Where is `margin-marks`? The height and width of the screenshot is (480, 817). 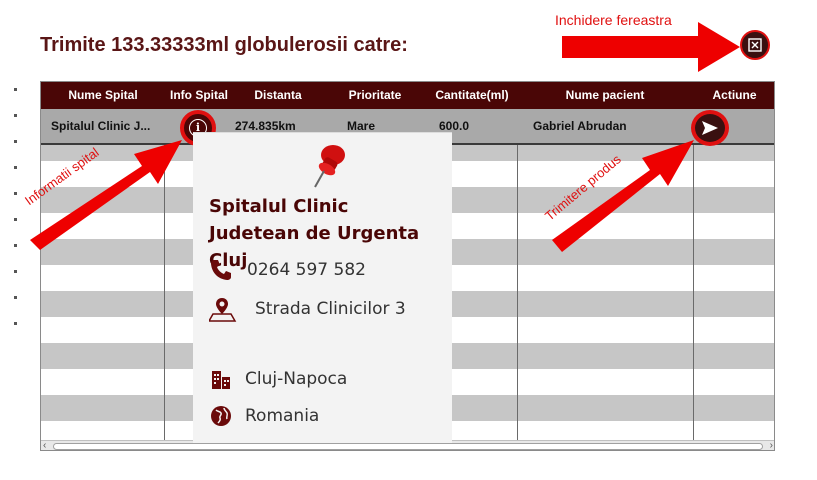 margin-marks is located at coordinates (15, 208).